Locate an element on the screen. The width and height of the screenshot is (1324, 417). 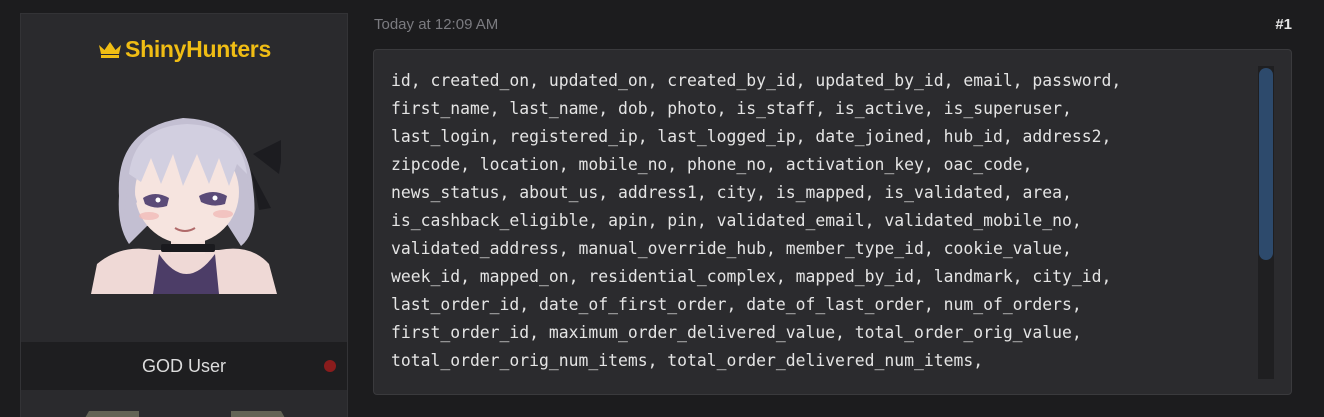
user-title-bar: GOD User is located at coordinates (184, 366).